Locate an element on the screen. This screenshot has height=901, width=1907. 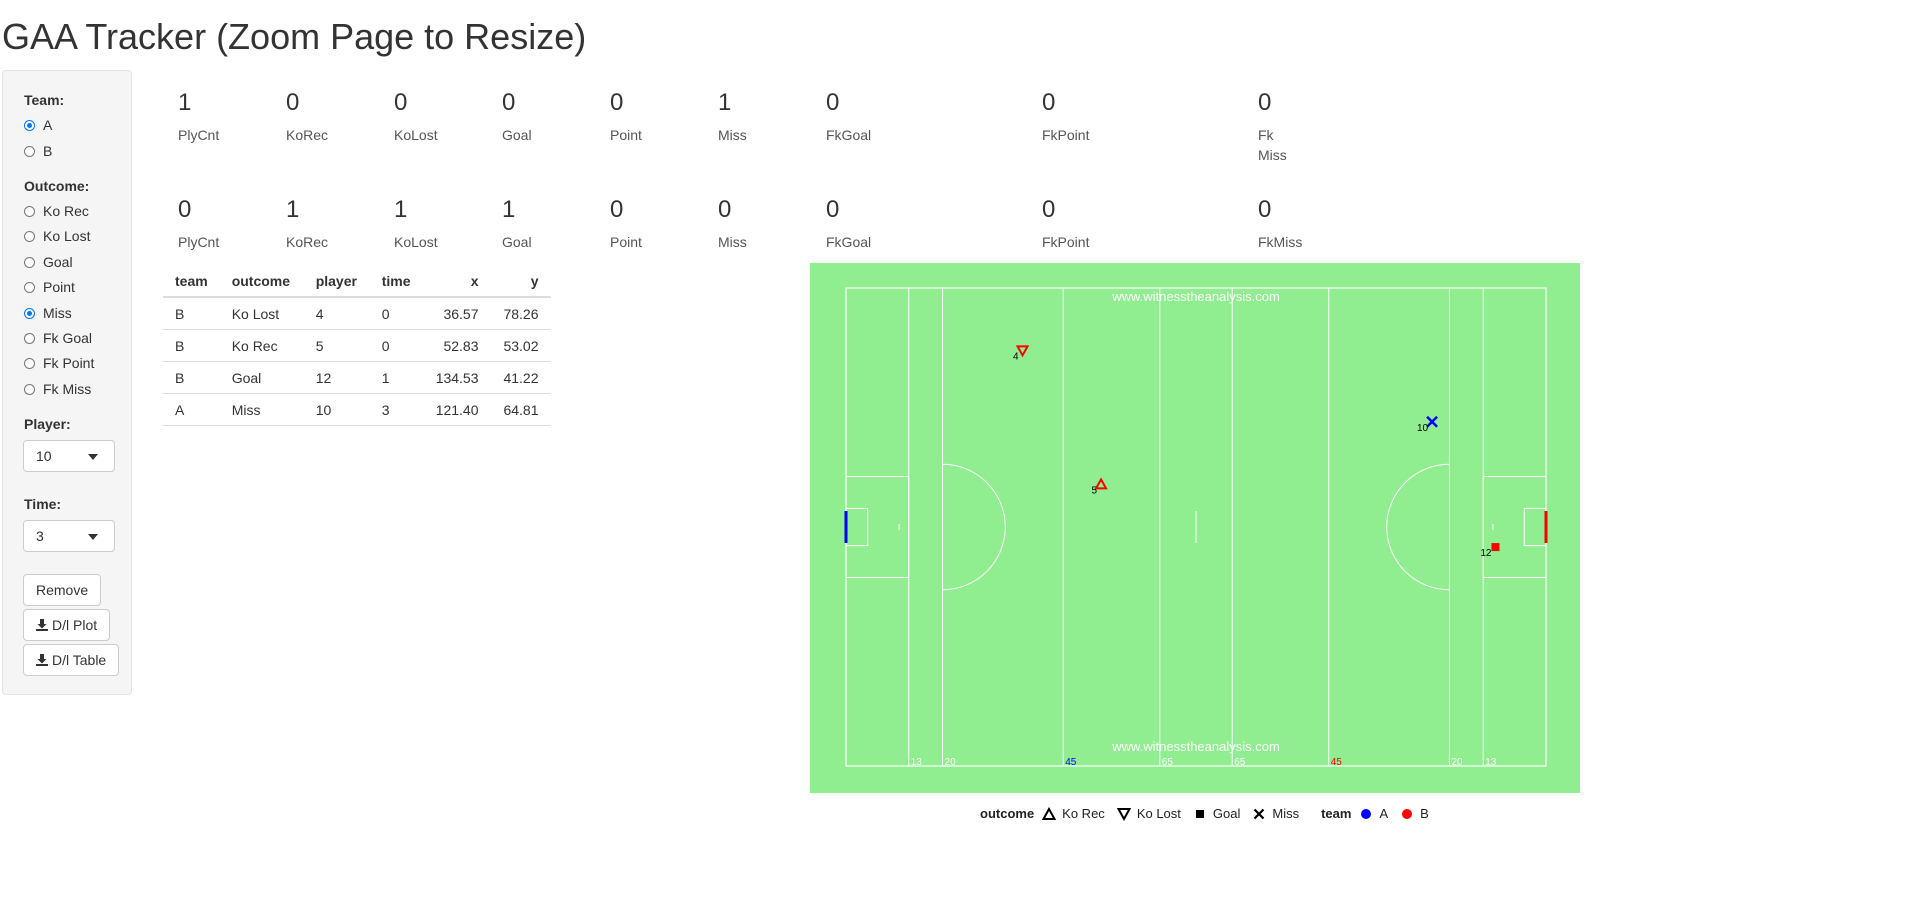
table-cell: 53.02 is located at coordinates (520, 345).